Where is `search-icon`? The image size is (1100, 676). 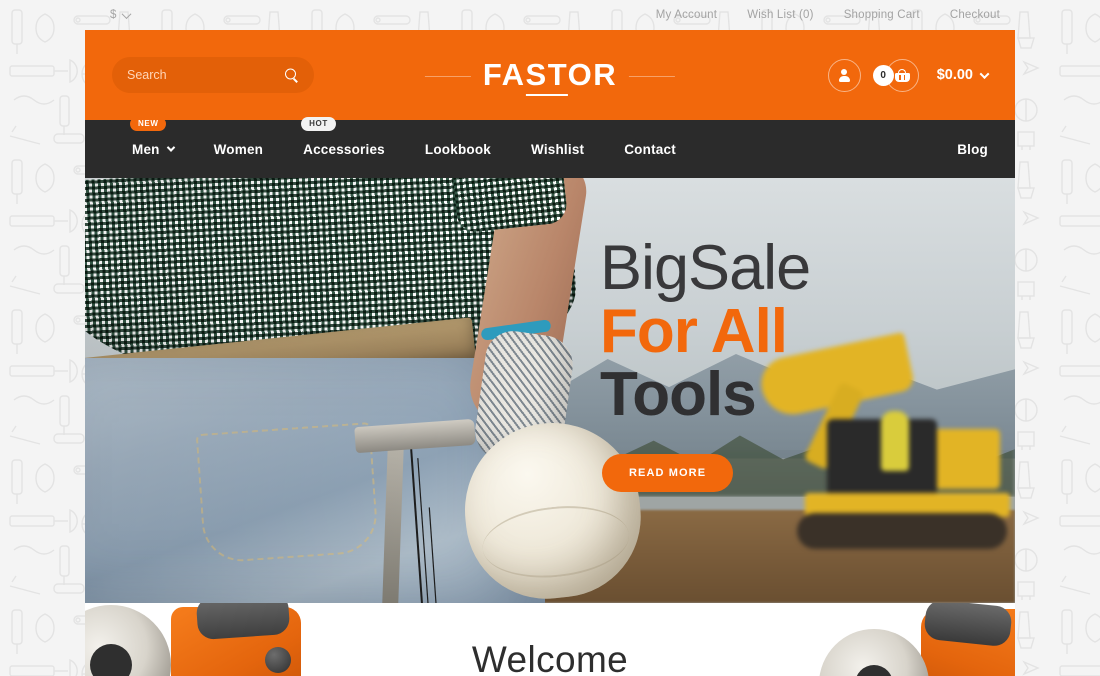
search-icon is located at coordinates (291, 75).